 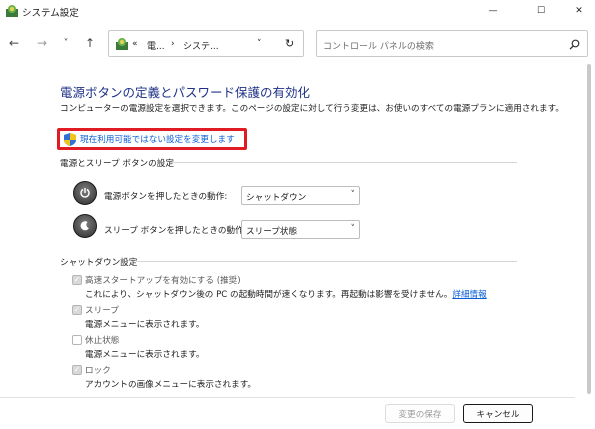 What do you see at coordinates (272, 232) in the screenshot?
I see `sleep-button-action-value: スリープ状態` at bounding box center [272, 232].